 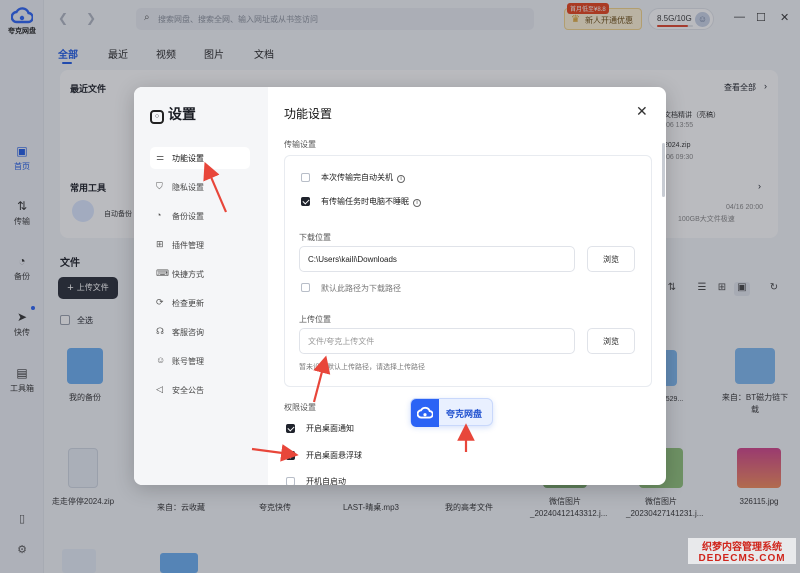 What do you see at coordinates (464, 414) in the screenshot?
I see `floating-ball-label: 夸克网盘` at bounding box center [464, 414].